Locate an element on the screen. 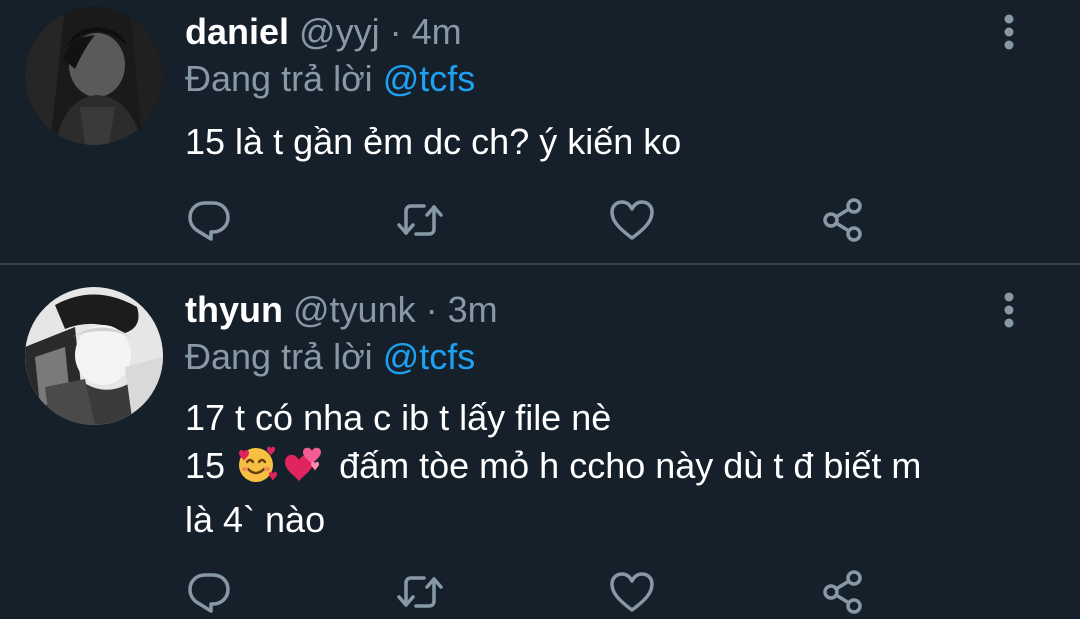 The width and height of the screenshot is (1080, 619). tweet-header: thyun @tyunk · 3m is located at coordinates (341, 310).